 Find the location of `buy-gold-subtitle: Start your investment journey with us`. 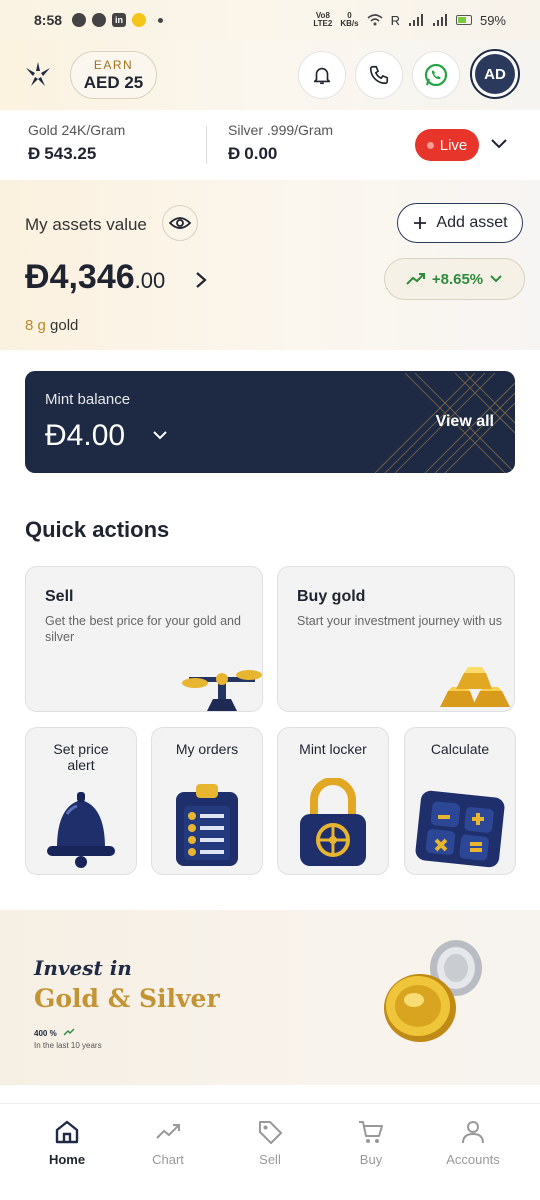

buy-gold-subtitle: Start your investment journey with us is located at coordinates (399, 621).